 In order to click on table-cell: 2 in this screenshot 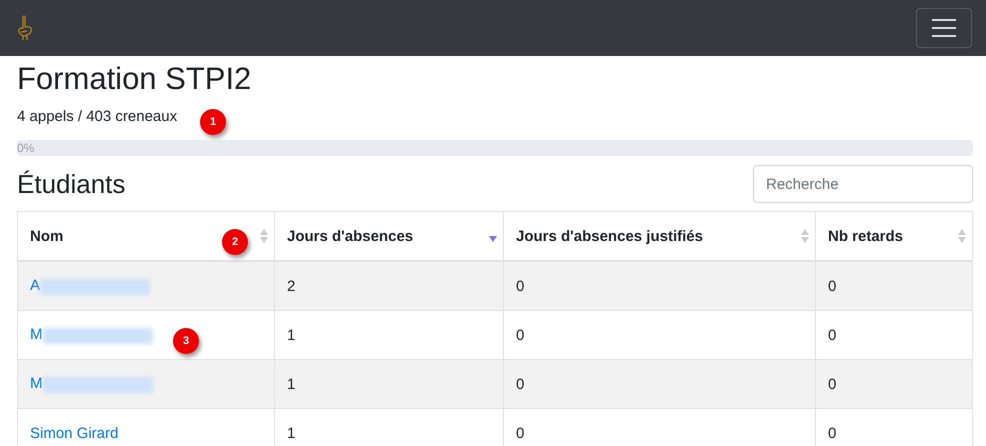, I will do `click(389, 285)`.